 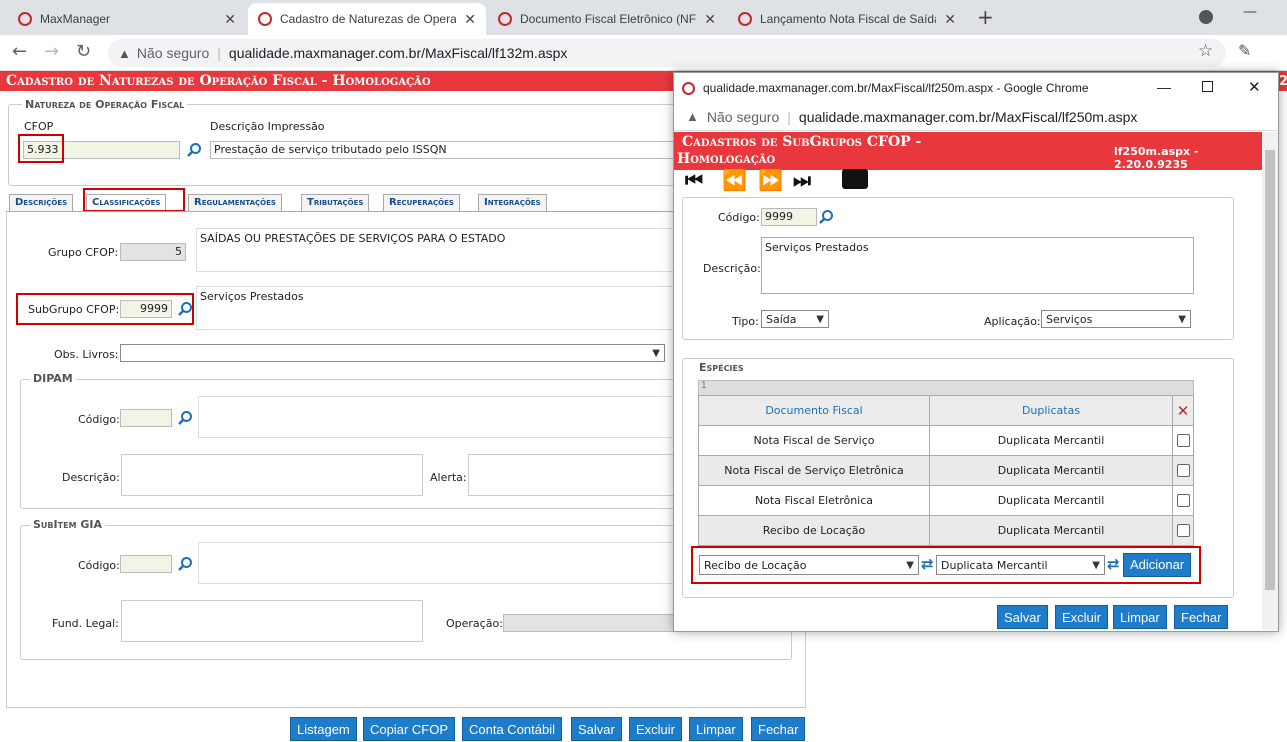 What do you see at coordinates (421, 202) in the screenshot?
I see `tab-recuperacoes: Recuperações` at bounding box center [421, 202].